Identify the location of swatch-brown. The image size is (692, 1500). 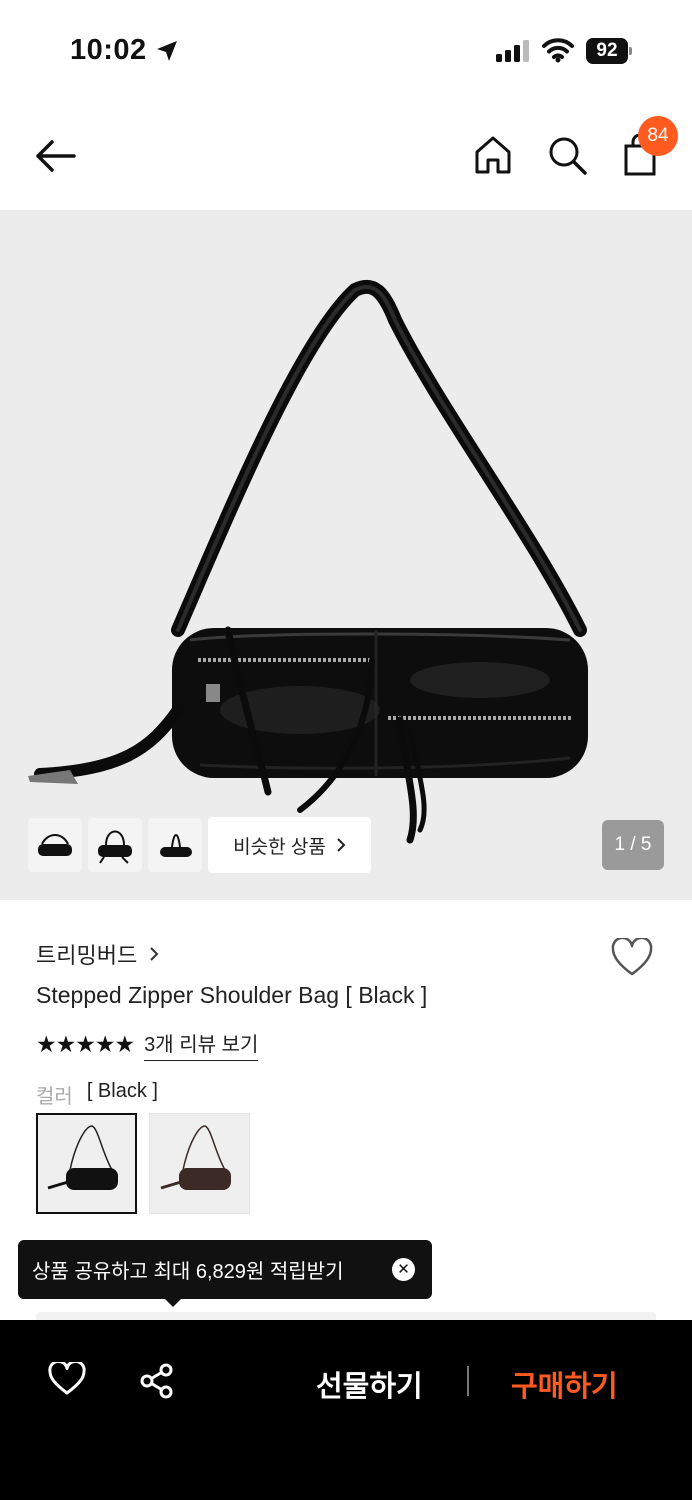
(199, 1163).